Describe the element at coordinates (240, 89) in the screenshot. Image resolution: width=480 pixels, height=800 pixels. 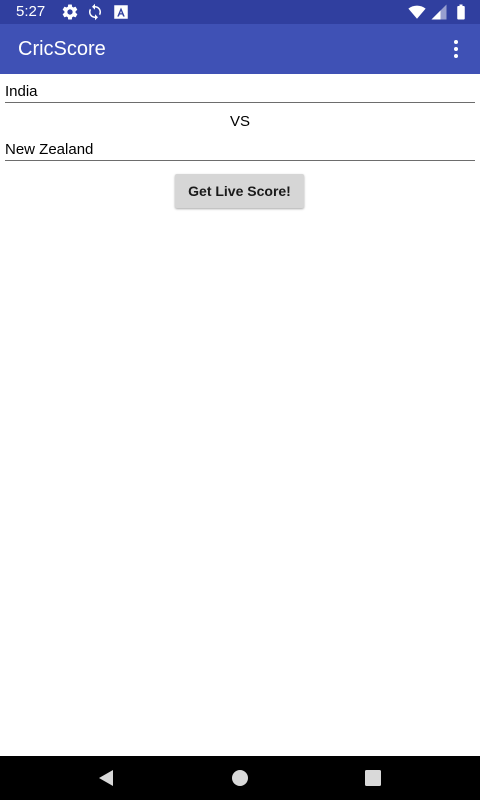
I see `team1-field: India` at that location.